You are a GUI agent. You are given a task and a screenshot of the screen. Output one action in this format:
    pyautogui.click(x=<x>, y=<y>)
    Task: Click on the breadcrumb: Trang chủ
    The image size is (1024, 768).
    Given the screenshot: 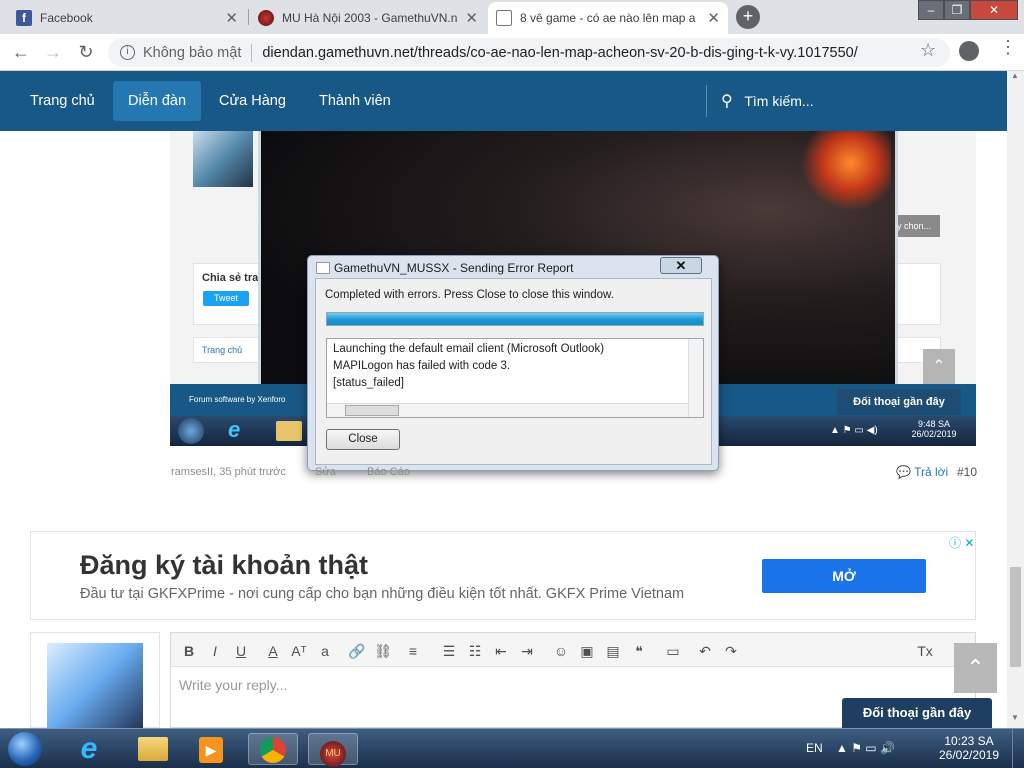 What is the action you would take?
    pyautogui.click(x=222, y=350)
    